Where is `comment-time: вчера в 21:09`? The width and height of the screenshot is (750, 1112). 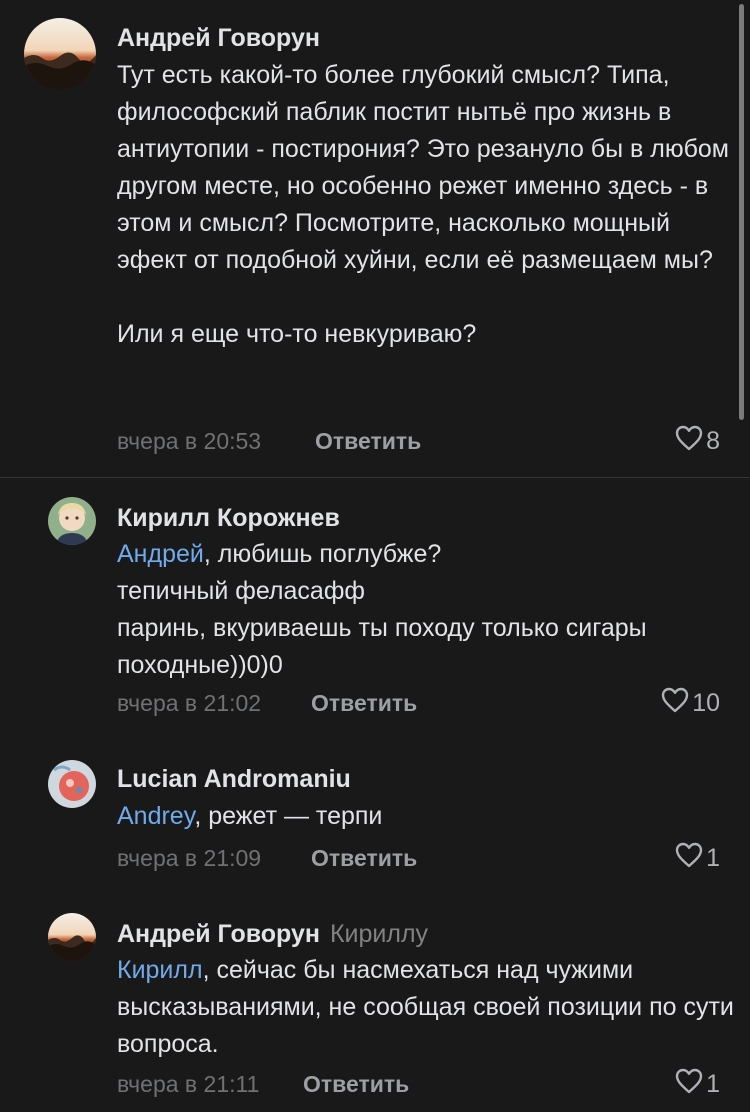
comment-time: вчера в 21:09 is located at coordinates (189, 858).